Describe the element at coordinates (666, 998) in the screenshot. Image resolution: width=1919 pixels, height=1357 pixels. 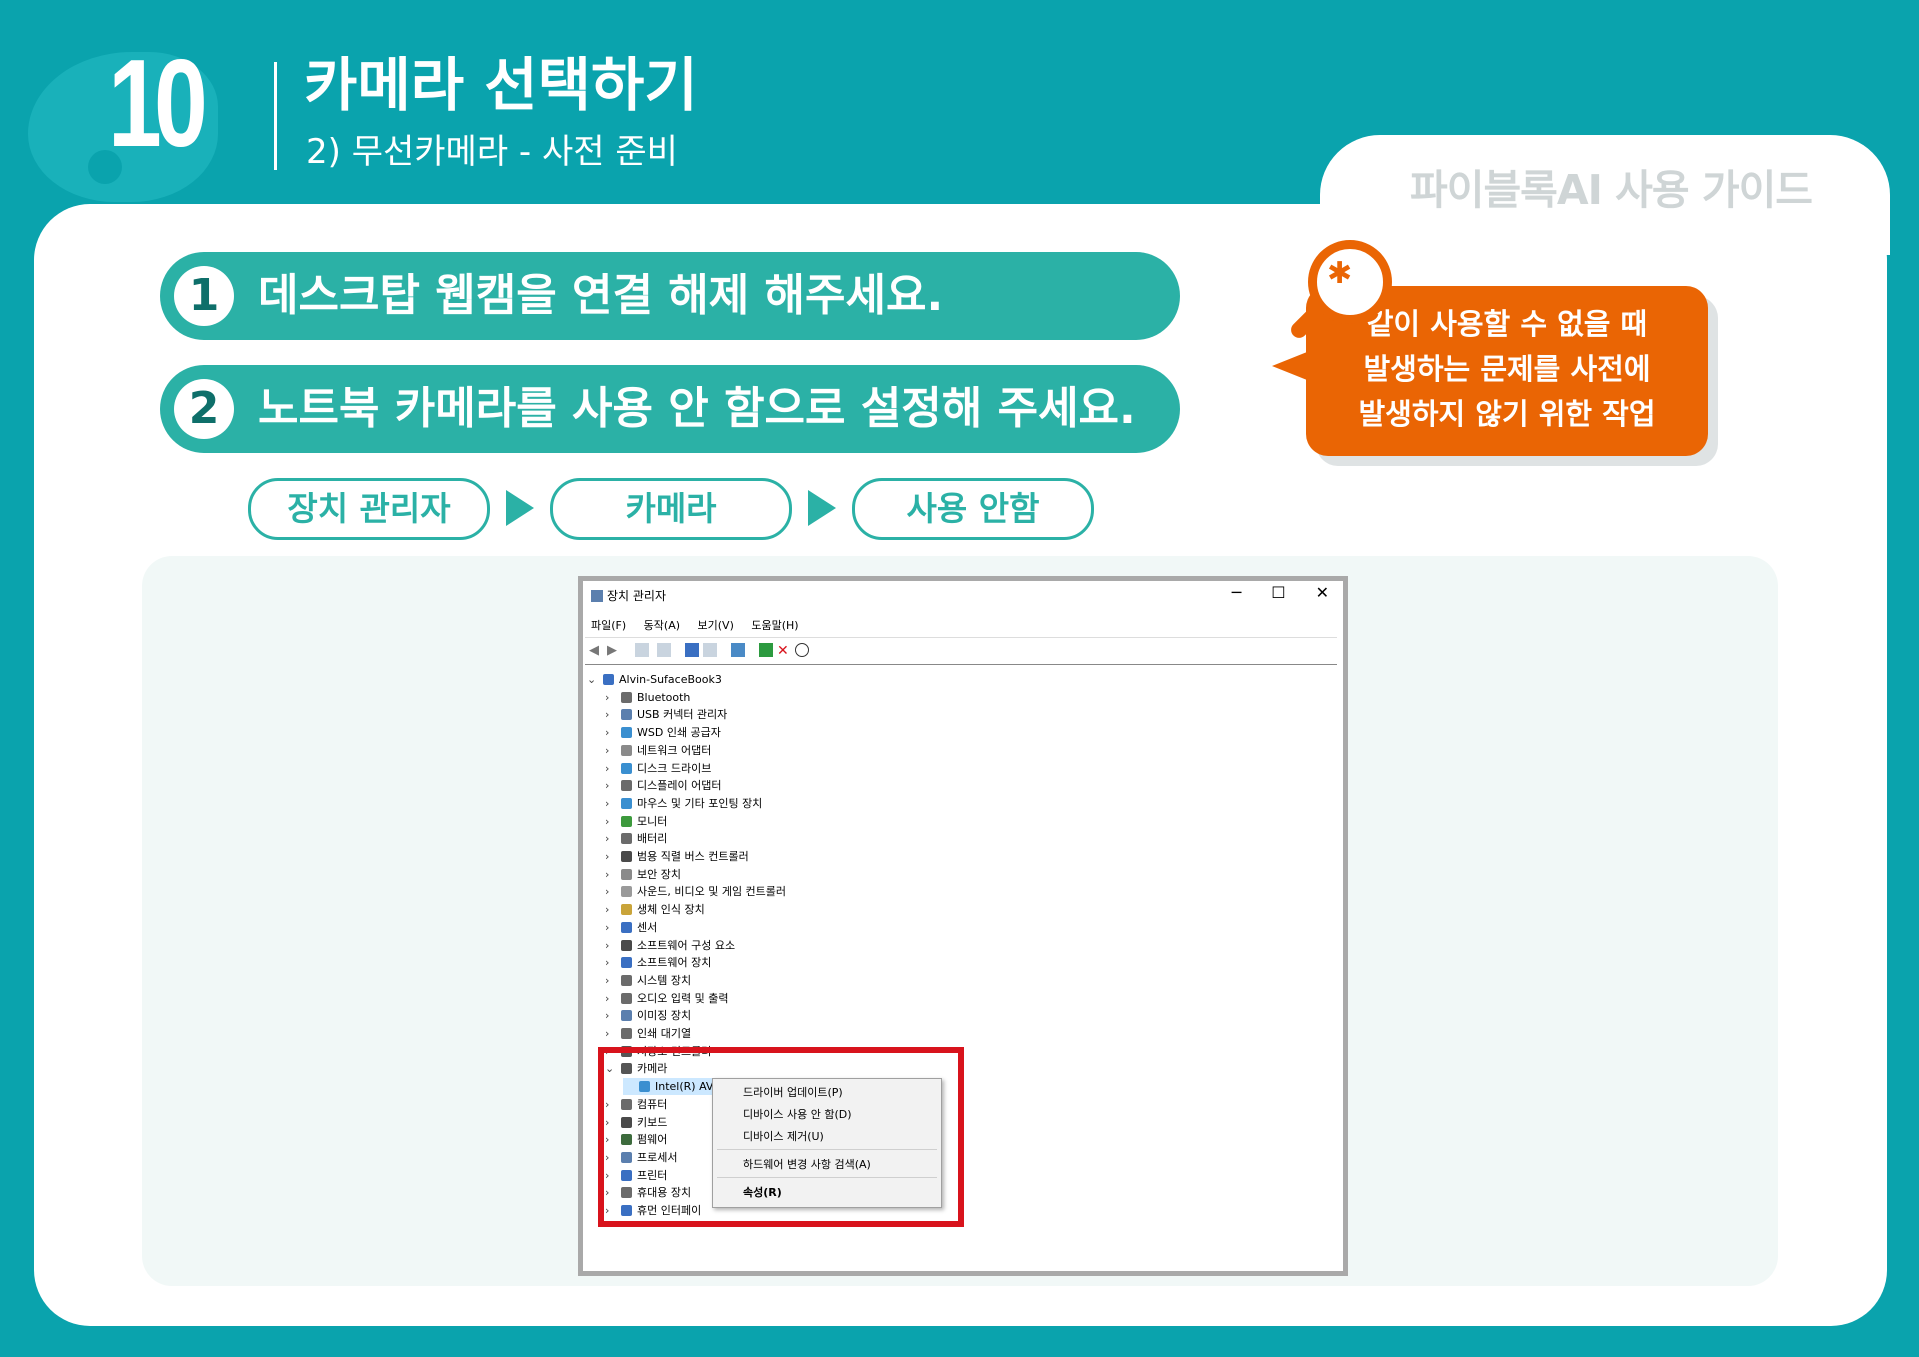
I see `device-tree-item: › 오디오 입력 및 출력` at that location.